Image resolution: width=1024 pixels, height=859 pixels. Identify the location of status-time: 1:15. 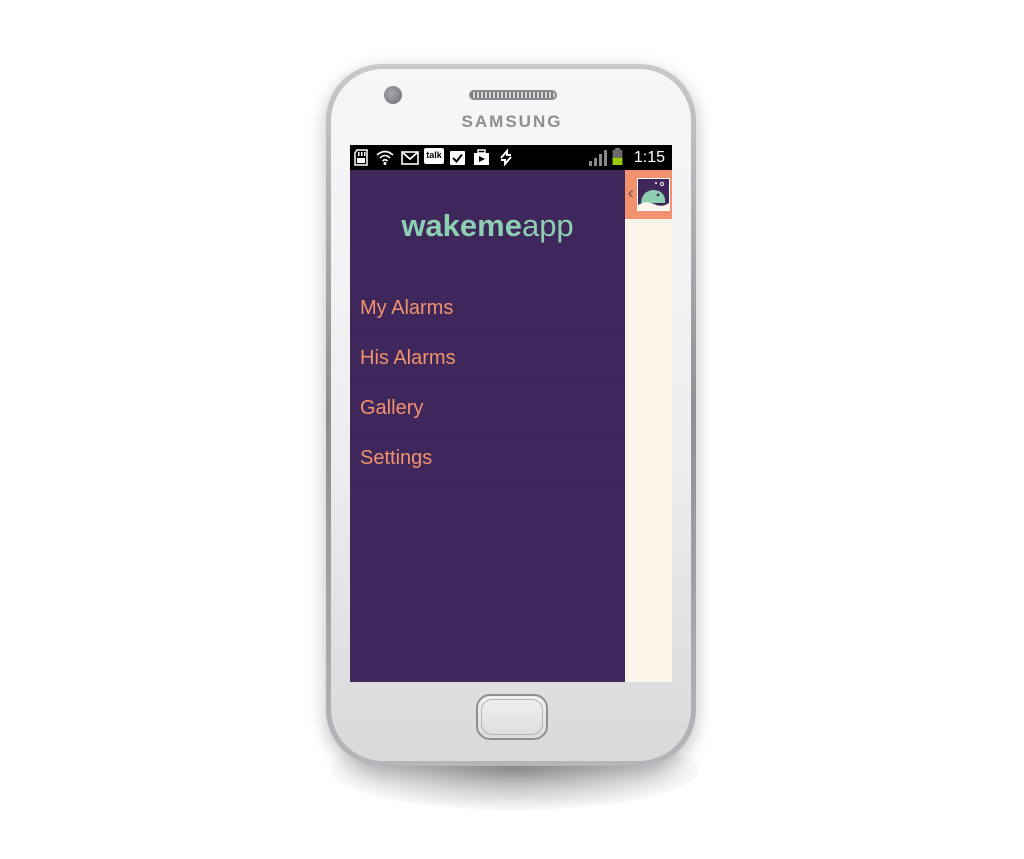
(649, 157).